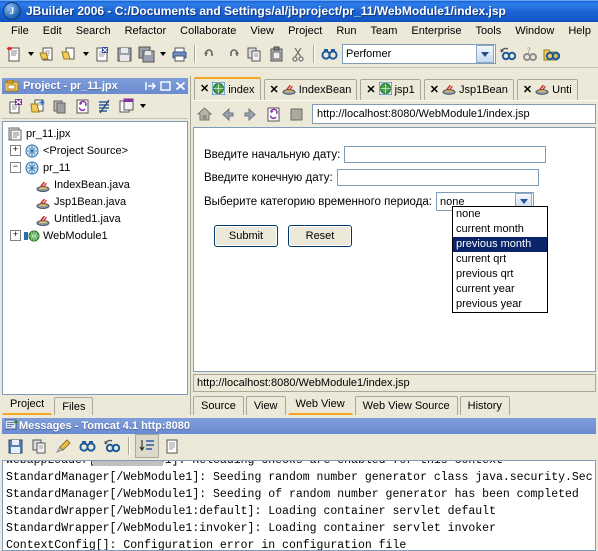 This screenshot has width=598, height=551. Describe the element at coordinates (445, 154) in the screenshot. I see `start-date-input` at that location.